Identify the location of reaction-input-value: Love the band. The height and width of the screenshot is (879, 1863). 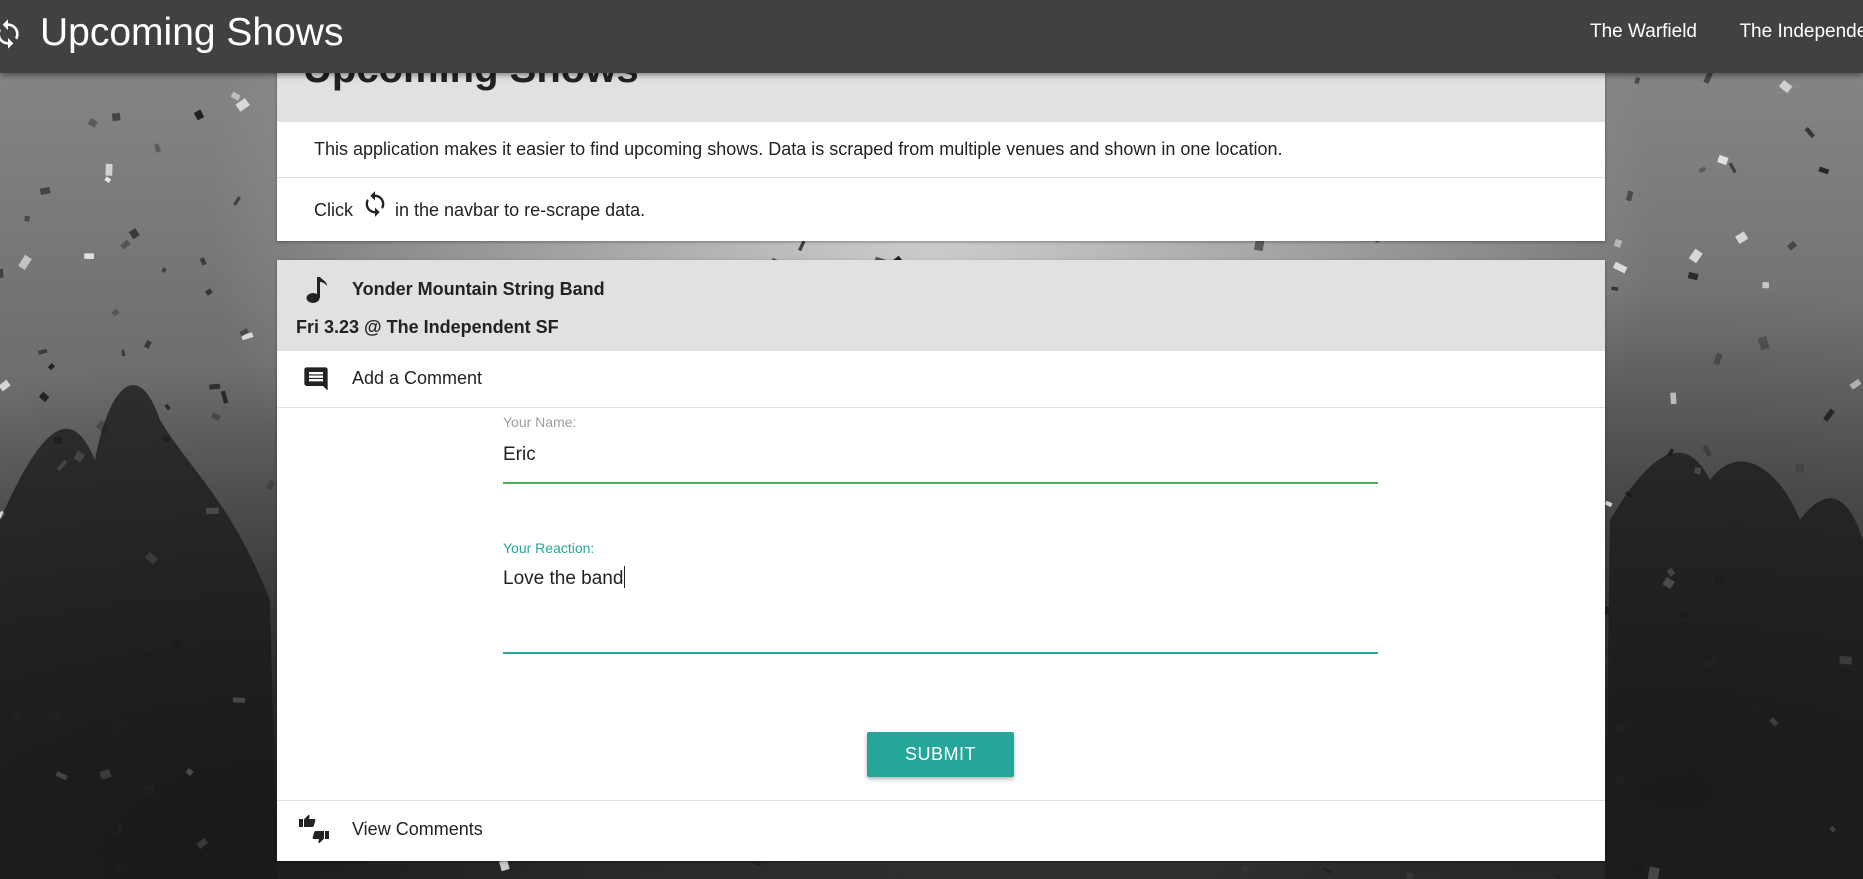
(563, 578).